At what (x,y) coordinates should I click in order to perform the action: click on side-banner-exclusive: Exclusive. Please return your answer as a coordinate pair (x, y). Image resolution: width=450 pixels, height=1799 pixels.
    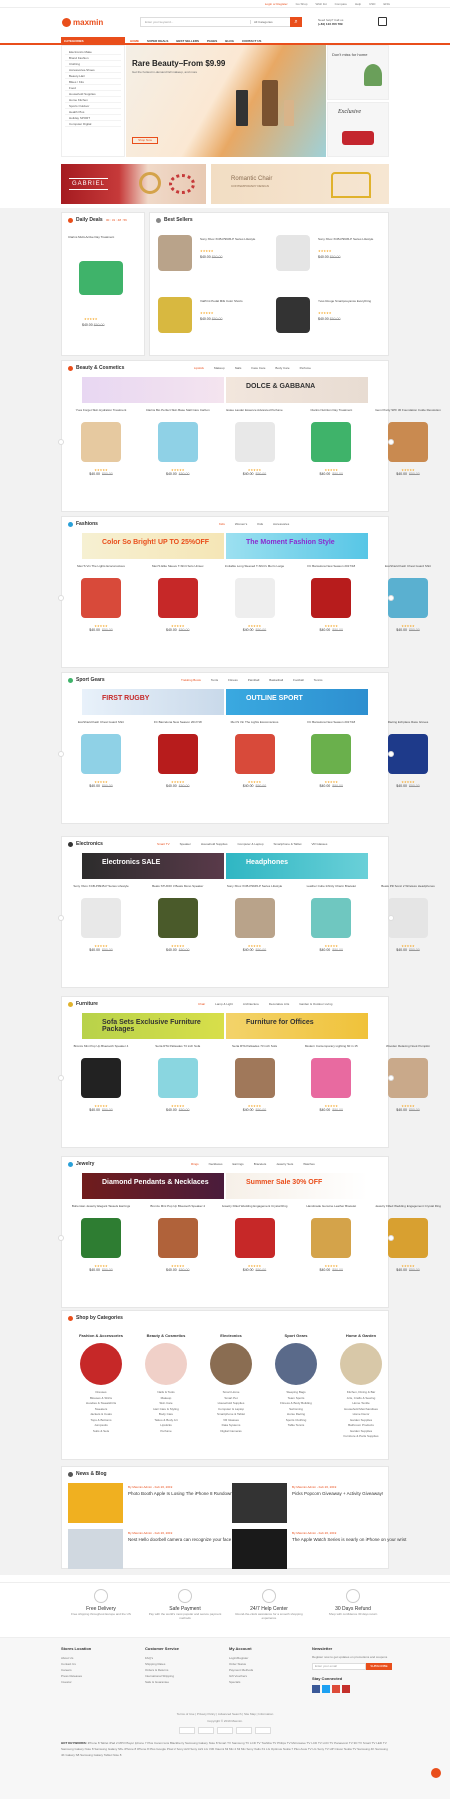
    Looking at the image, I should click on (358, 129).